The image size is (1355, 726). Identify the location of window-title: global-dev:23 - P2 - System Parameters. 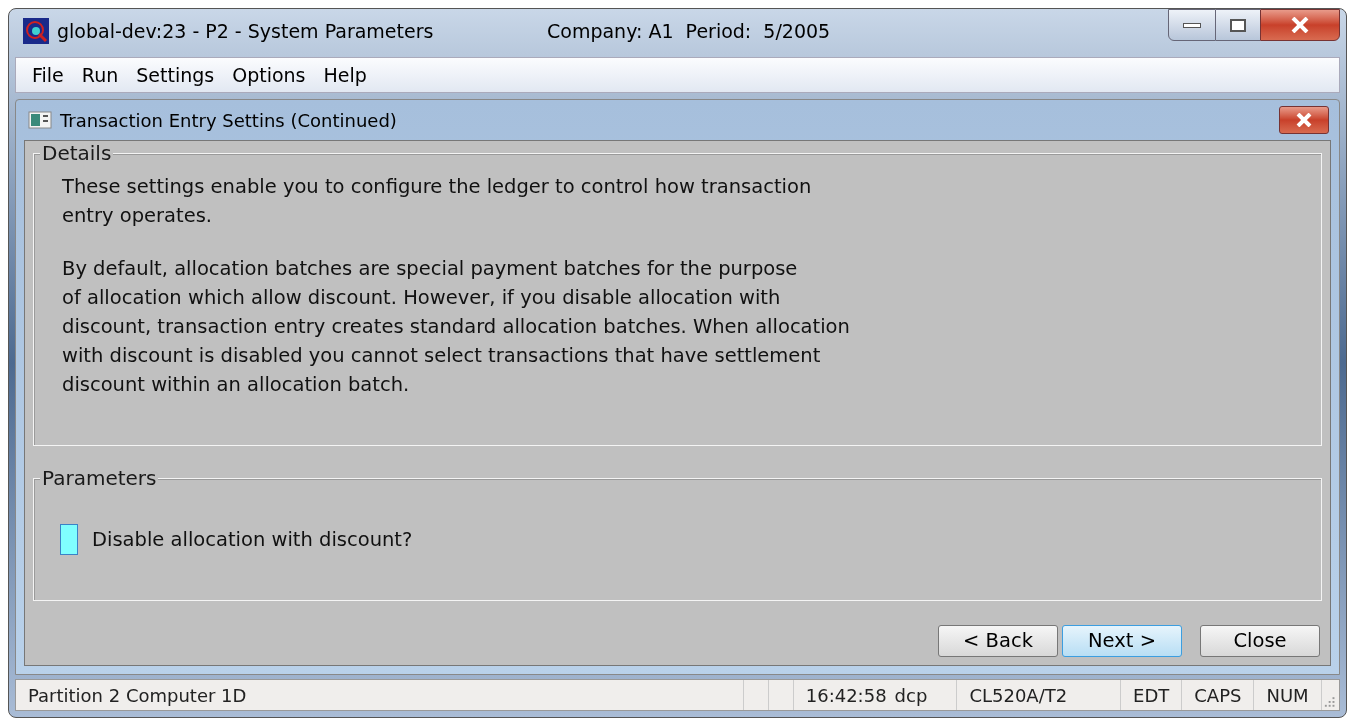
(246, 31).